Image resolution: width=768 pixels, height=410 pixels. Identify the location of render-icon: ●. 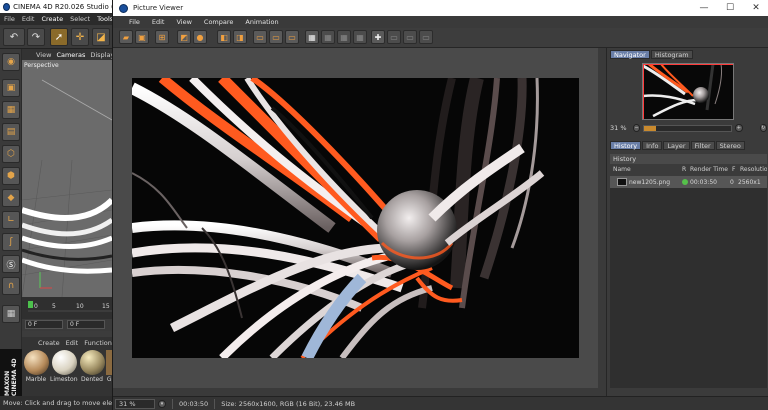
(200, 37).